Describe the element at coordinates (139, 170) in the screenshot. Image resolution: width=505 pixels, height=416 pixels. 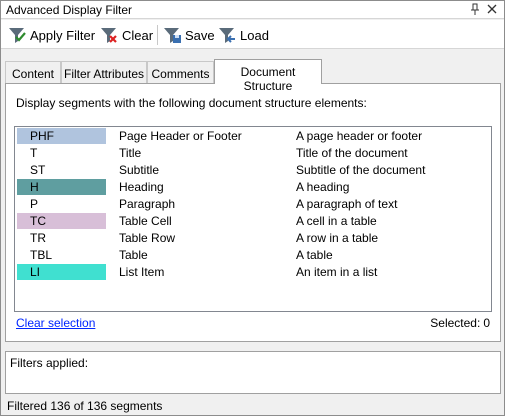
I see `list-item-name: Subtitle` at that location.